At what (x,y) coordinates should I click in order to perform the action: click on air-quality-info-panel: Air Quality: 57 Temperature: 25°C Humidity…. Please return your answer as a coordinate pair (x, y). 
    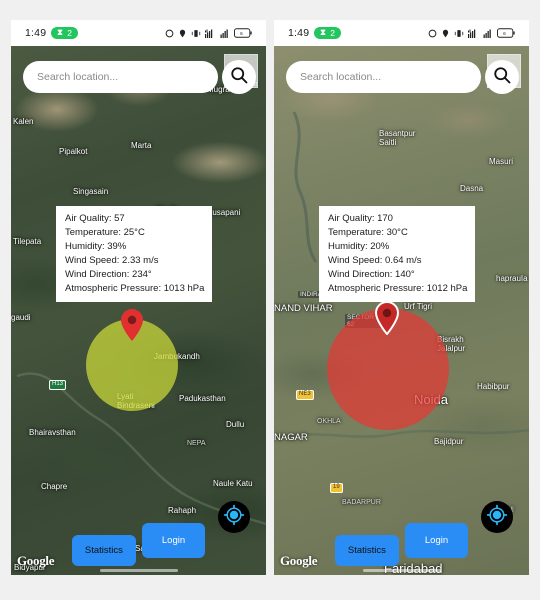
    Looking at the image, I should click on (134, 254).